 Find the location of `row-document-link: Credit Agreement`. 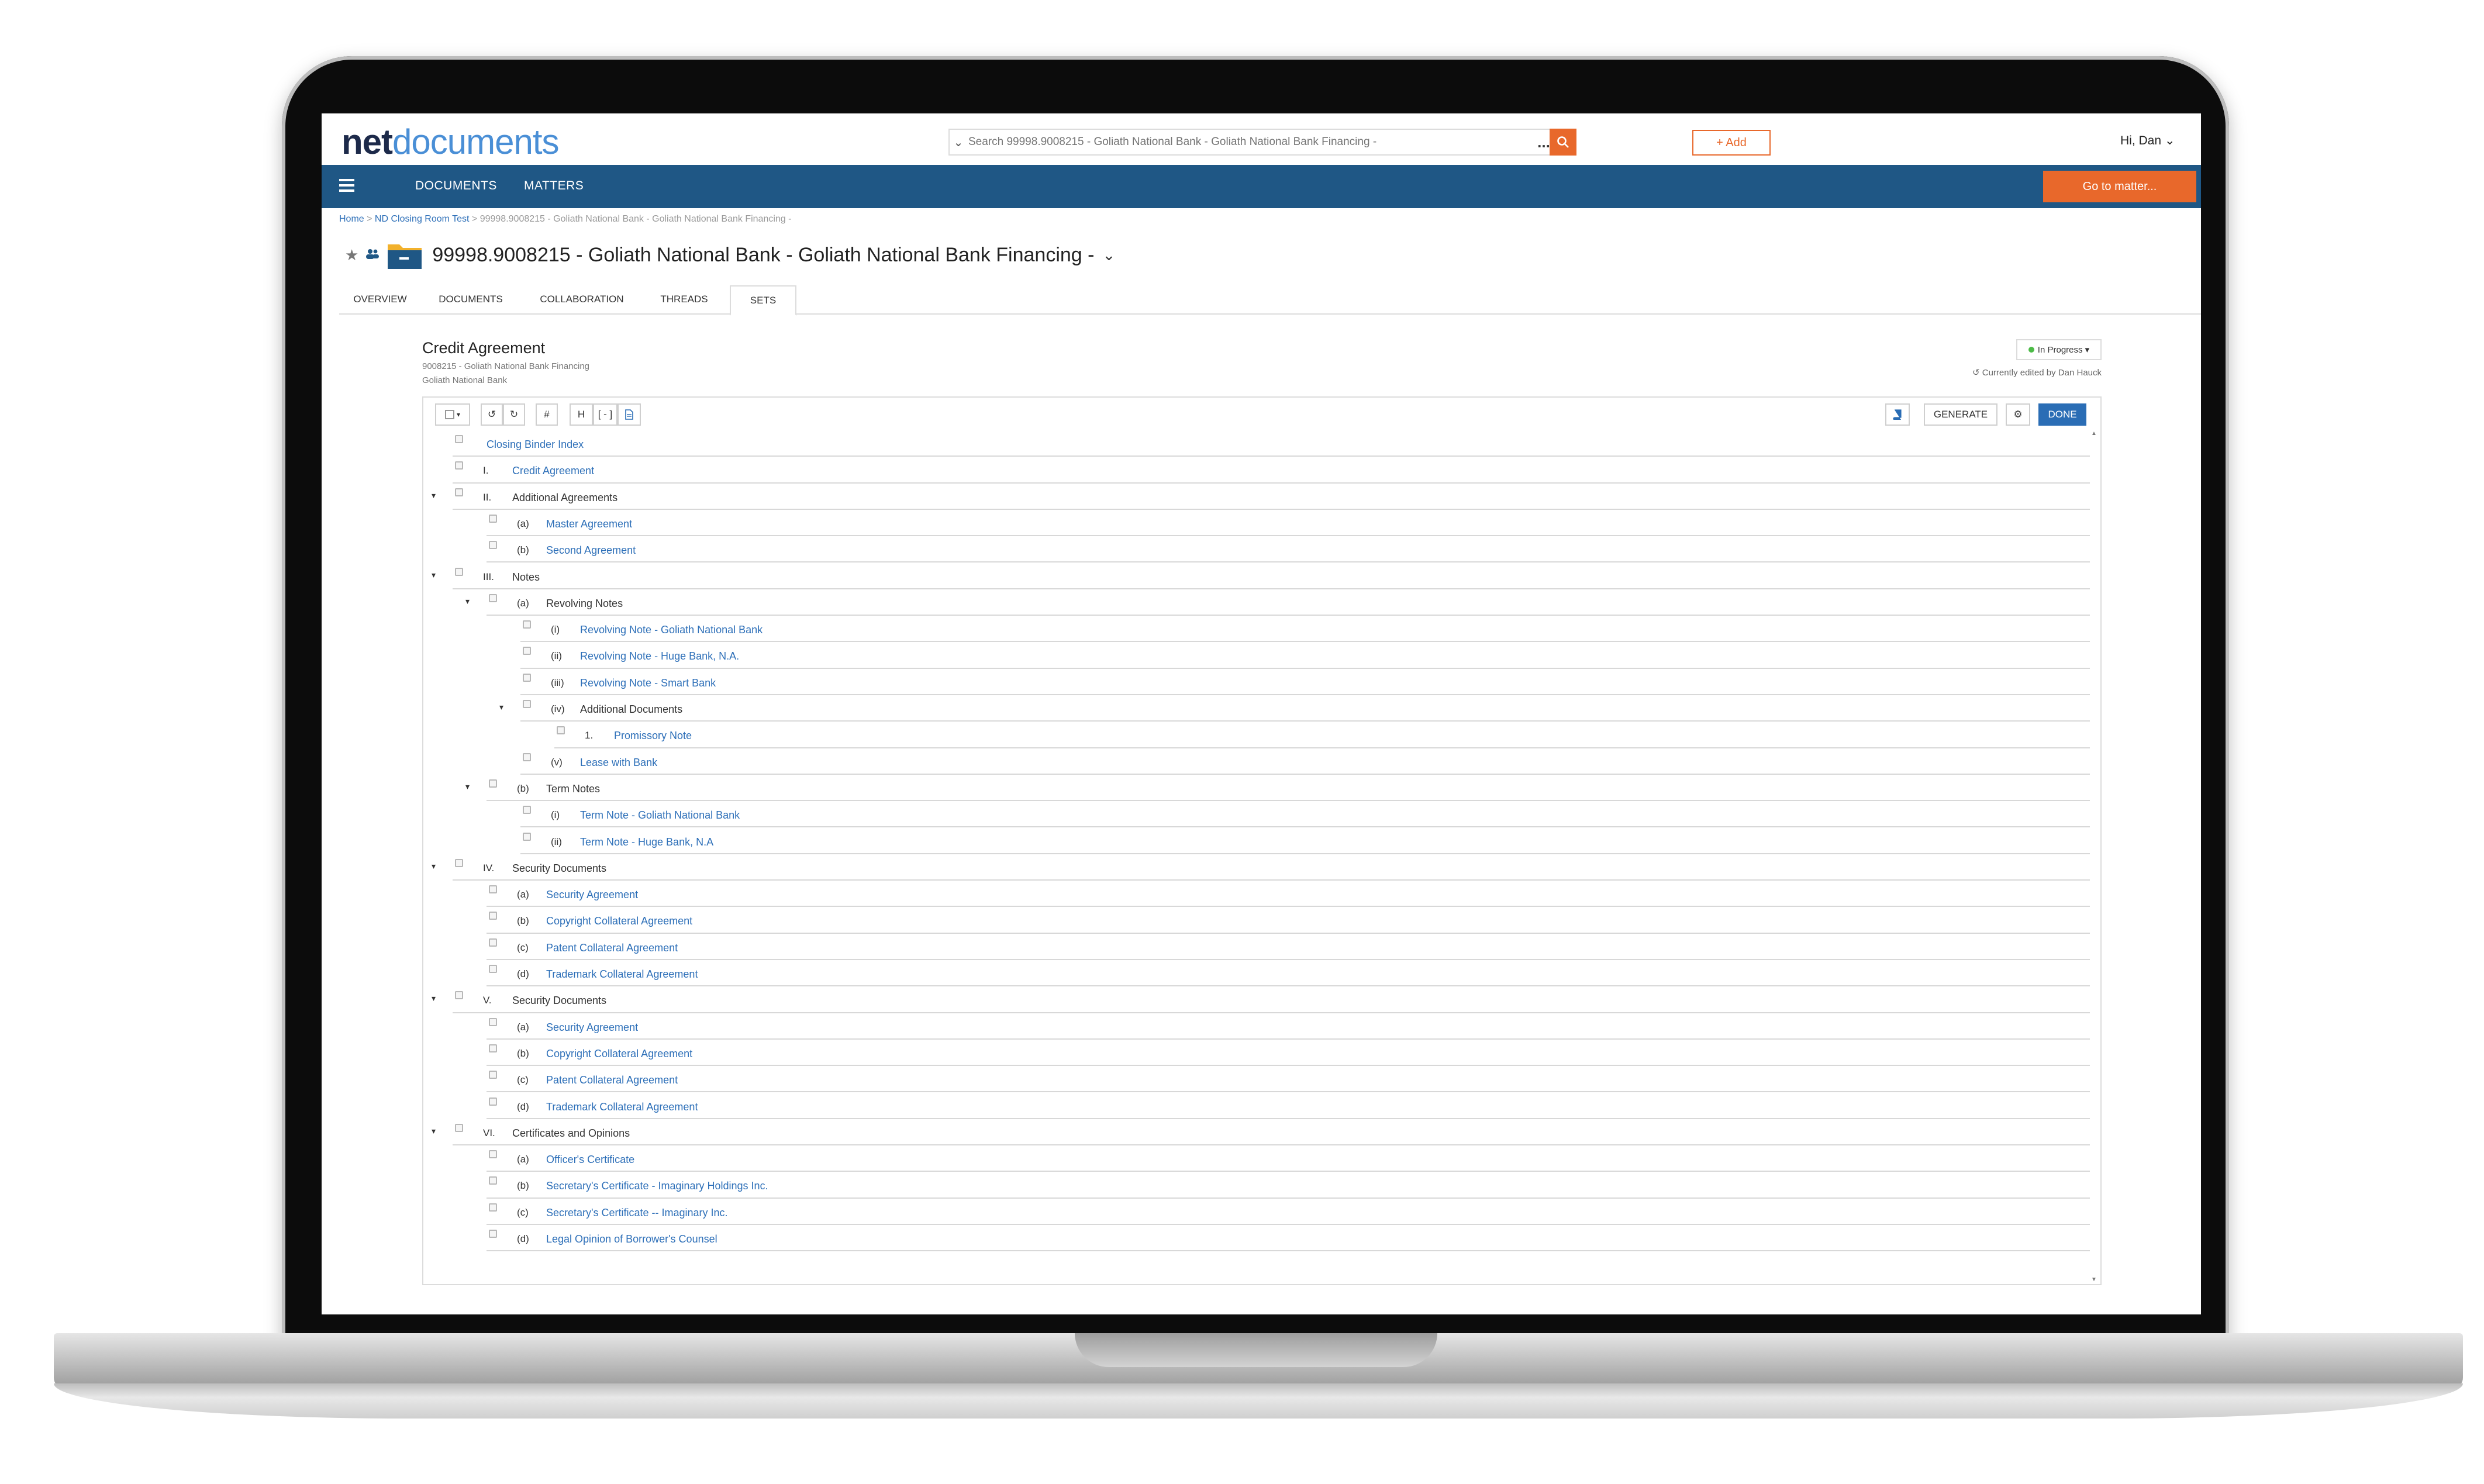

row-document-link: Credit Agreement is located at coordinates (553, 471).